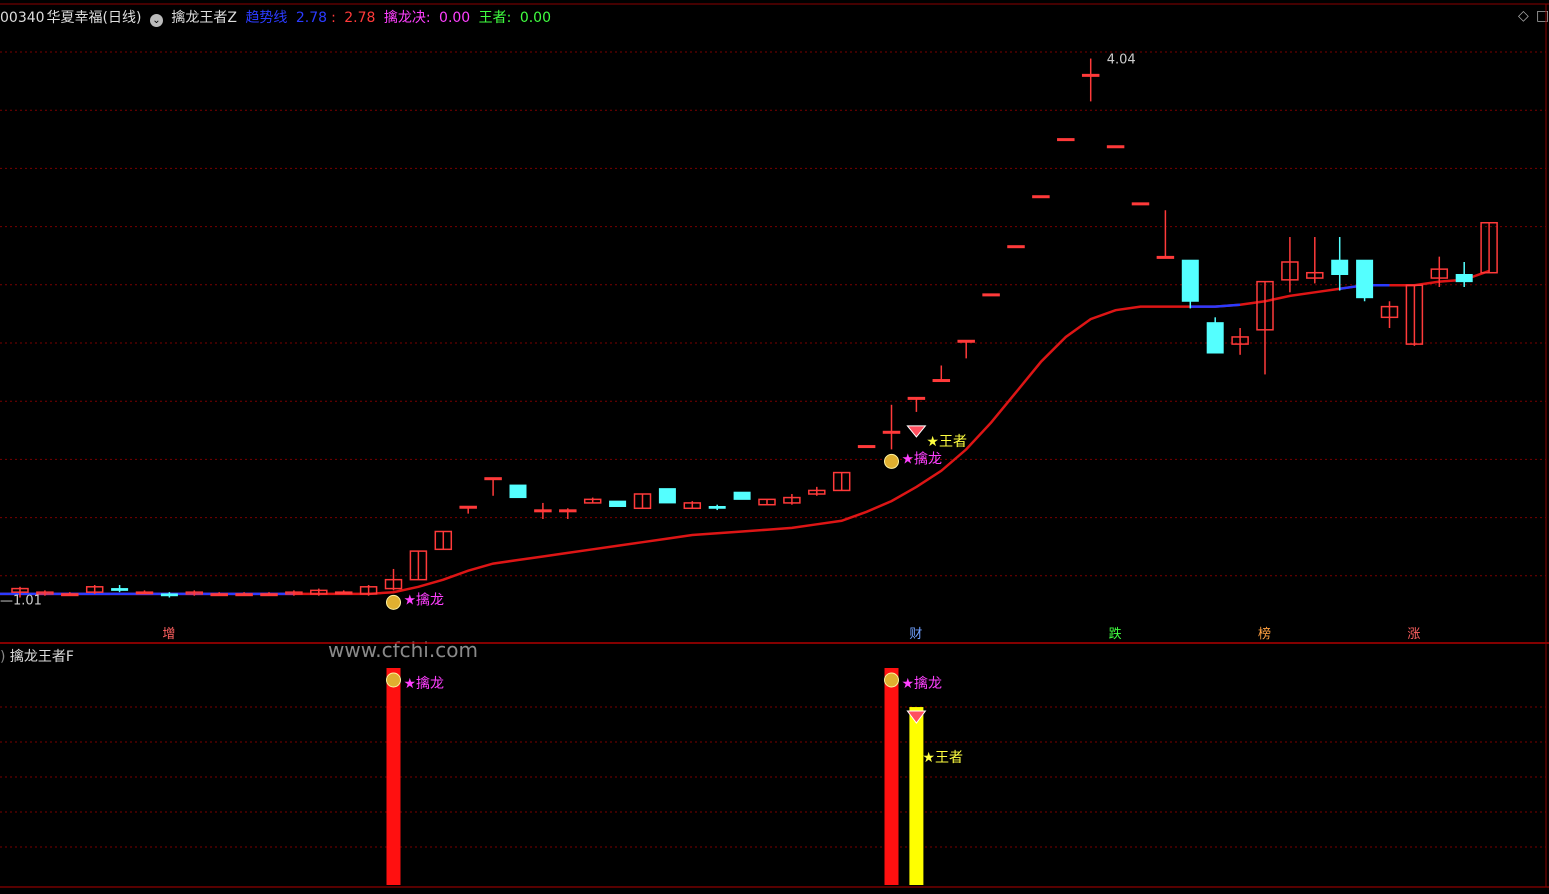 The image size is (1549, 894). What do you see at coordinates (21, 600) in the screenshot?
I see `low-price-label: —1.01` at bounding box center [21, 600].